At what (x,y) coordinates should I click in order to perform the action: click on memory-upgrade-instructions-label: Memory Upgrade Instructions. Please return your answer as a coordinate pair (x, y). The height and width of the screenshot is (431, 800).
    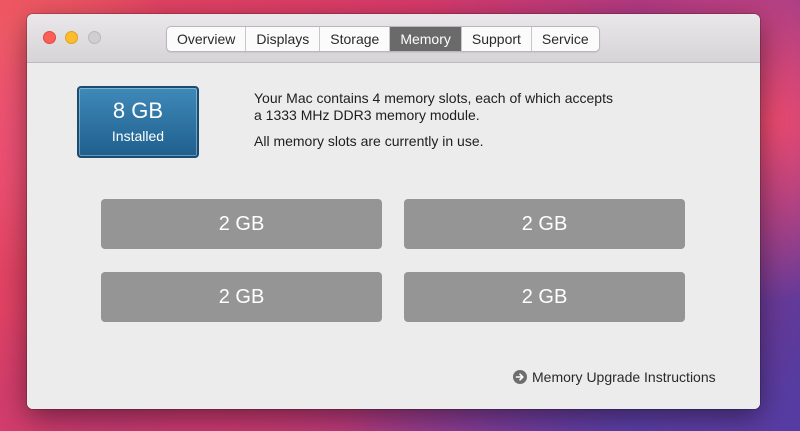
    Looking at the image, I should click on (624, 377).